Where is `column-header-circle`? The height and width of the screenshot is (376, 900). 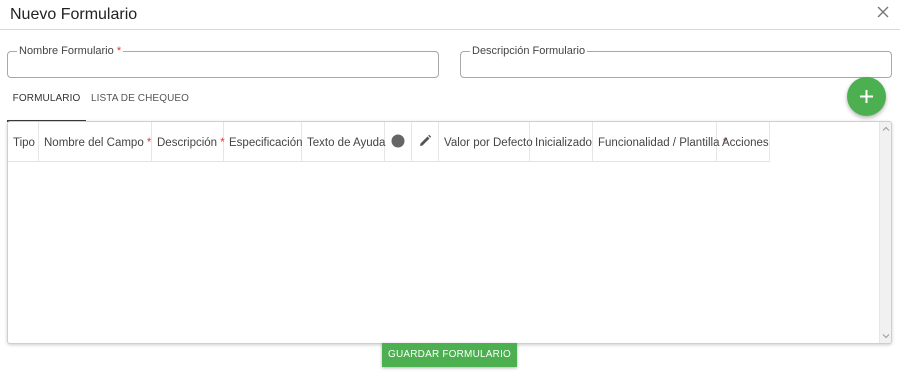
column-header-circle is located at coordinates (398, 142).